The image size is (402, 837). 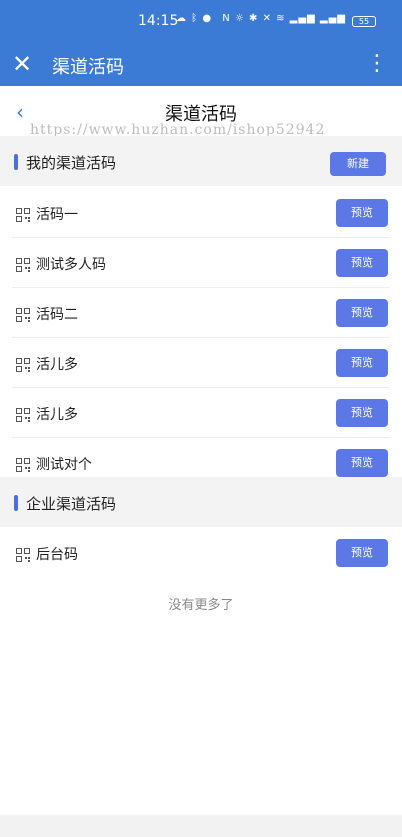 What do you see at coordinates (201, 213) in the screenshot?
I see `list-item: 活码一 预览` at bounding box center [201, 213].